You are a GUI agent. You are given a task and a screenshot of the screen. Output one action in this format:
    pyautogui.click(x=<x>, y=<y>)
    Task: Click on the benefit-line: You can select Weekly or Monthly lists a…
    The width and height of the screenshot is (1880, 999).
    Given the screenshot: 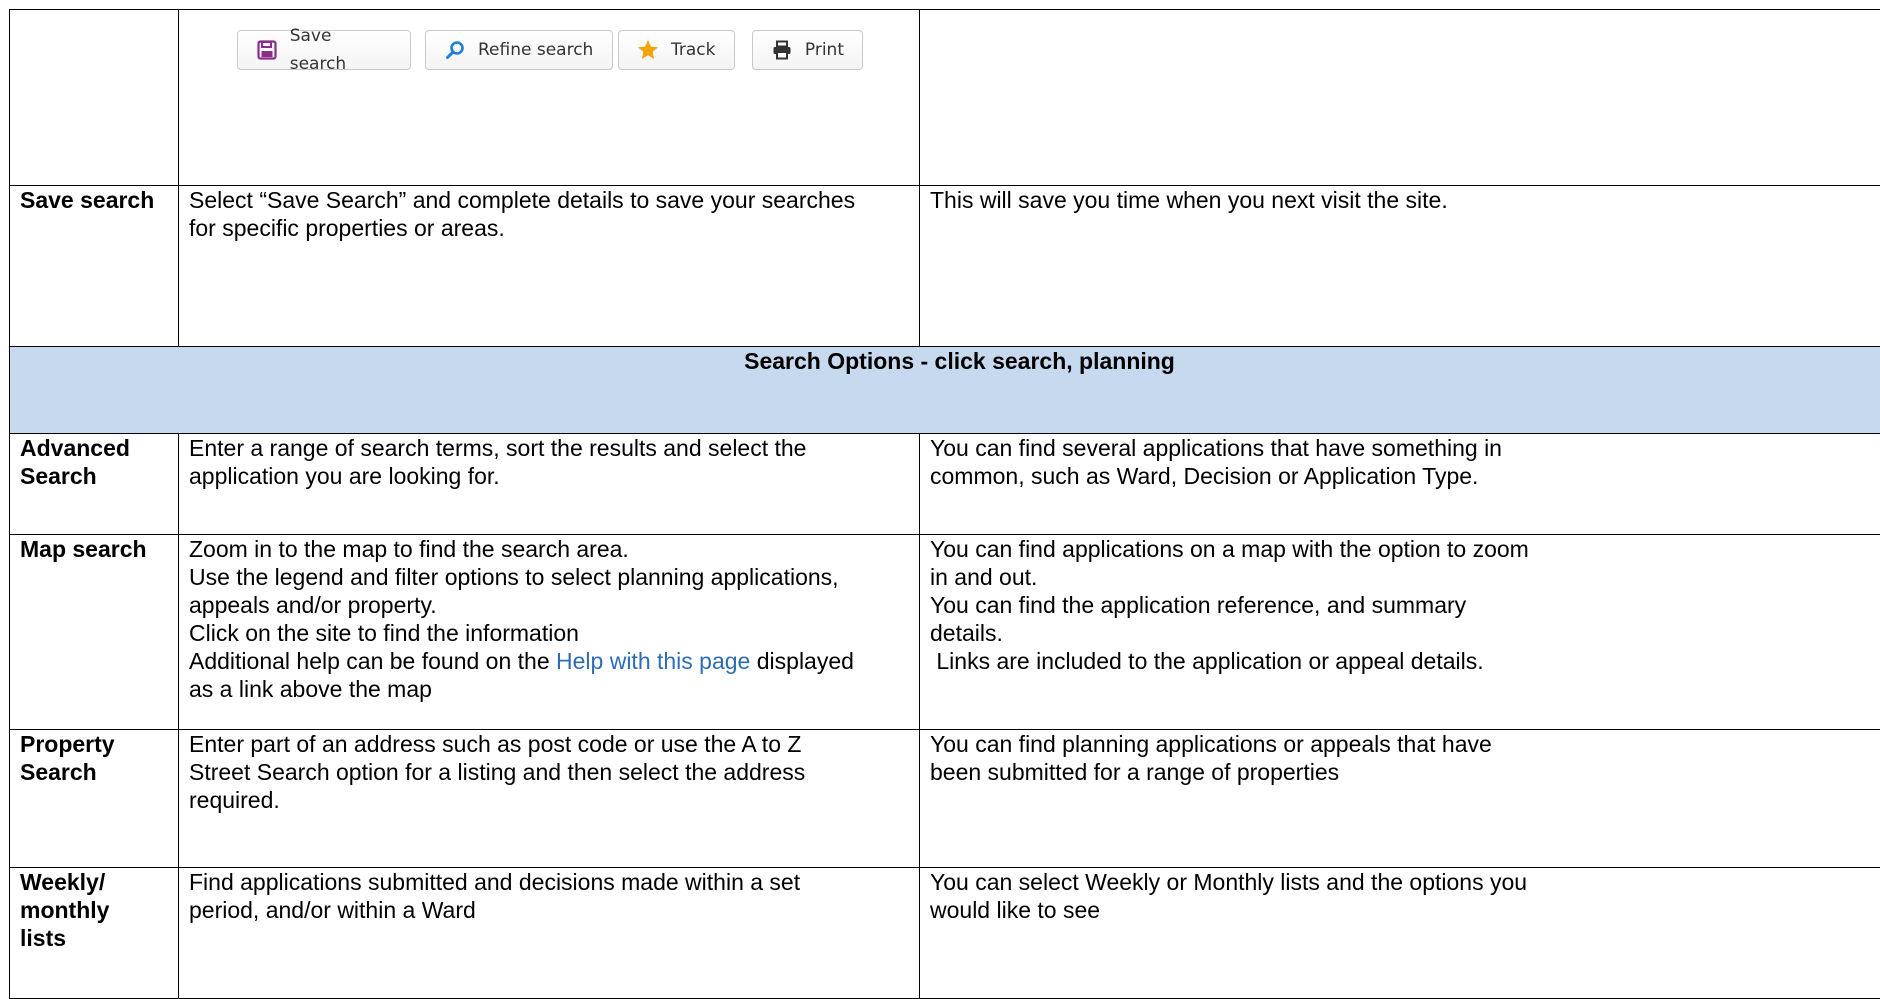 What is the action you would take?
    pyautogui.click(x=1405, y=882)
    